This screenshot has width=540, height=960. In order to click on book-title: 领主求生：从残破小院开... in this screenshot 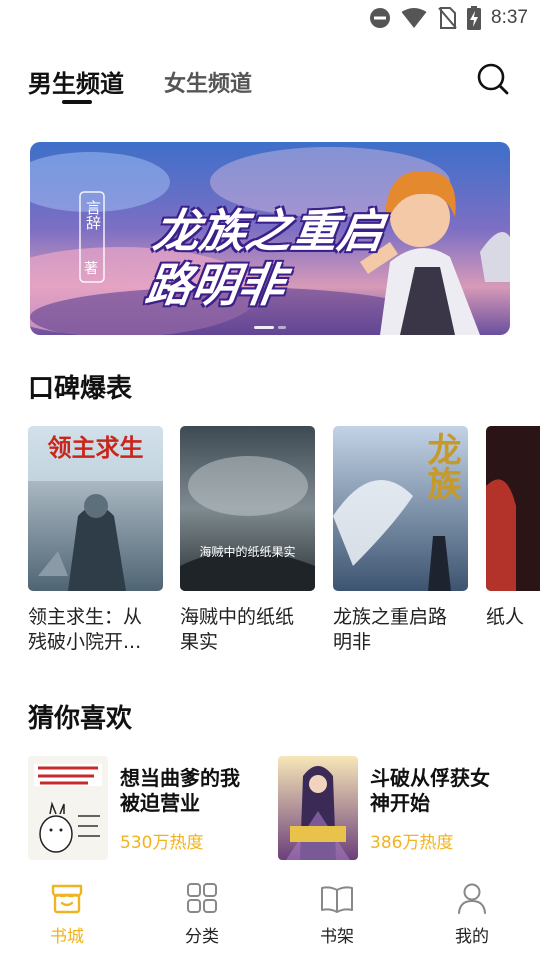, I will do `click(85, 629)`.